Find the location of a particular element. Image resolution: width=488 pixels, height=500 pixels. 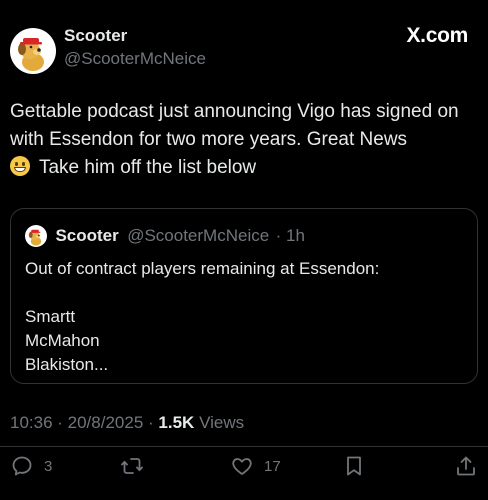

quoted-handle: @ScooterMcNeice is located at coordinates (198, 235).